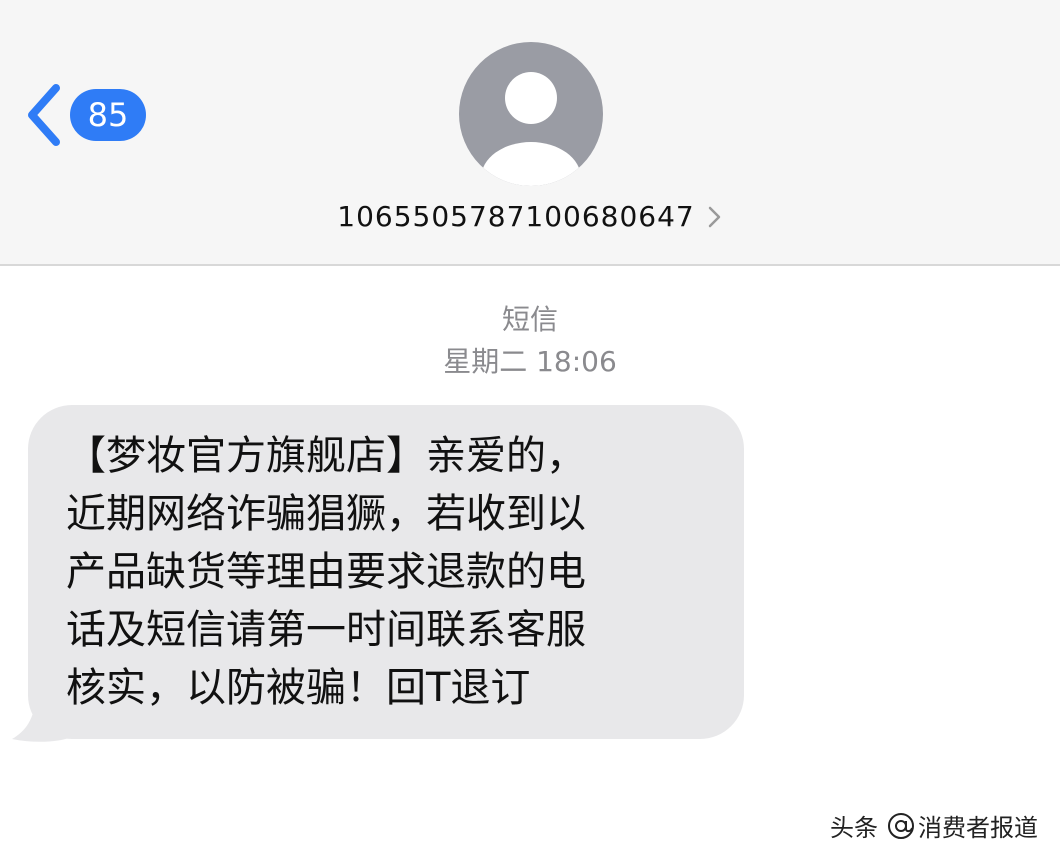  What do you see at coordinates (529, 319) in the screenshot?
I see `service-label: 短信` at bounding box center [529, 319].